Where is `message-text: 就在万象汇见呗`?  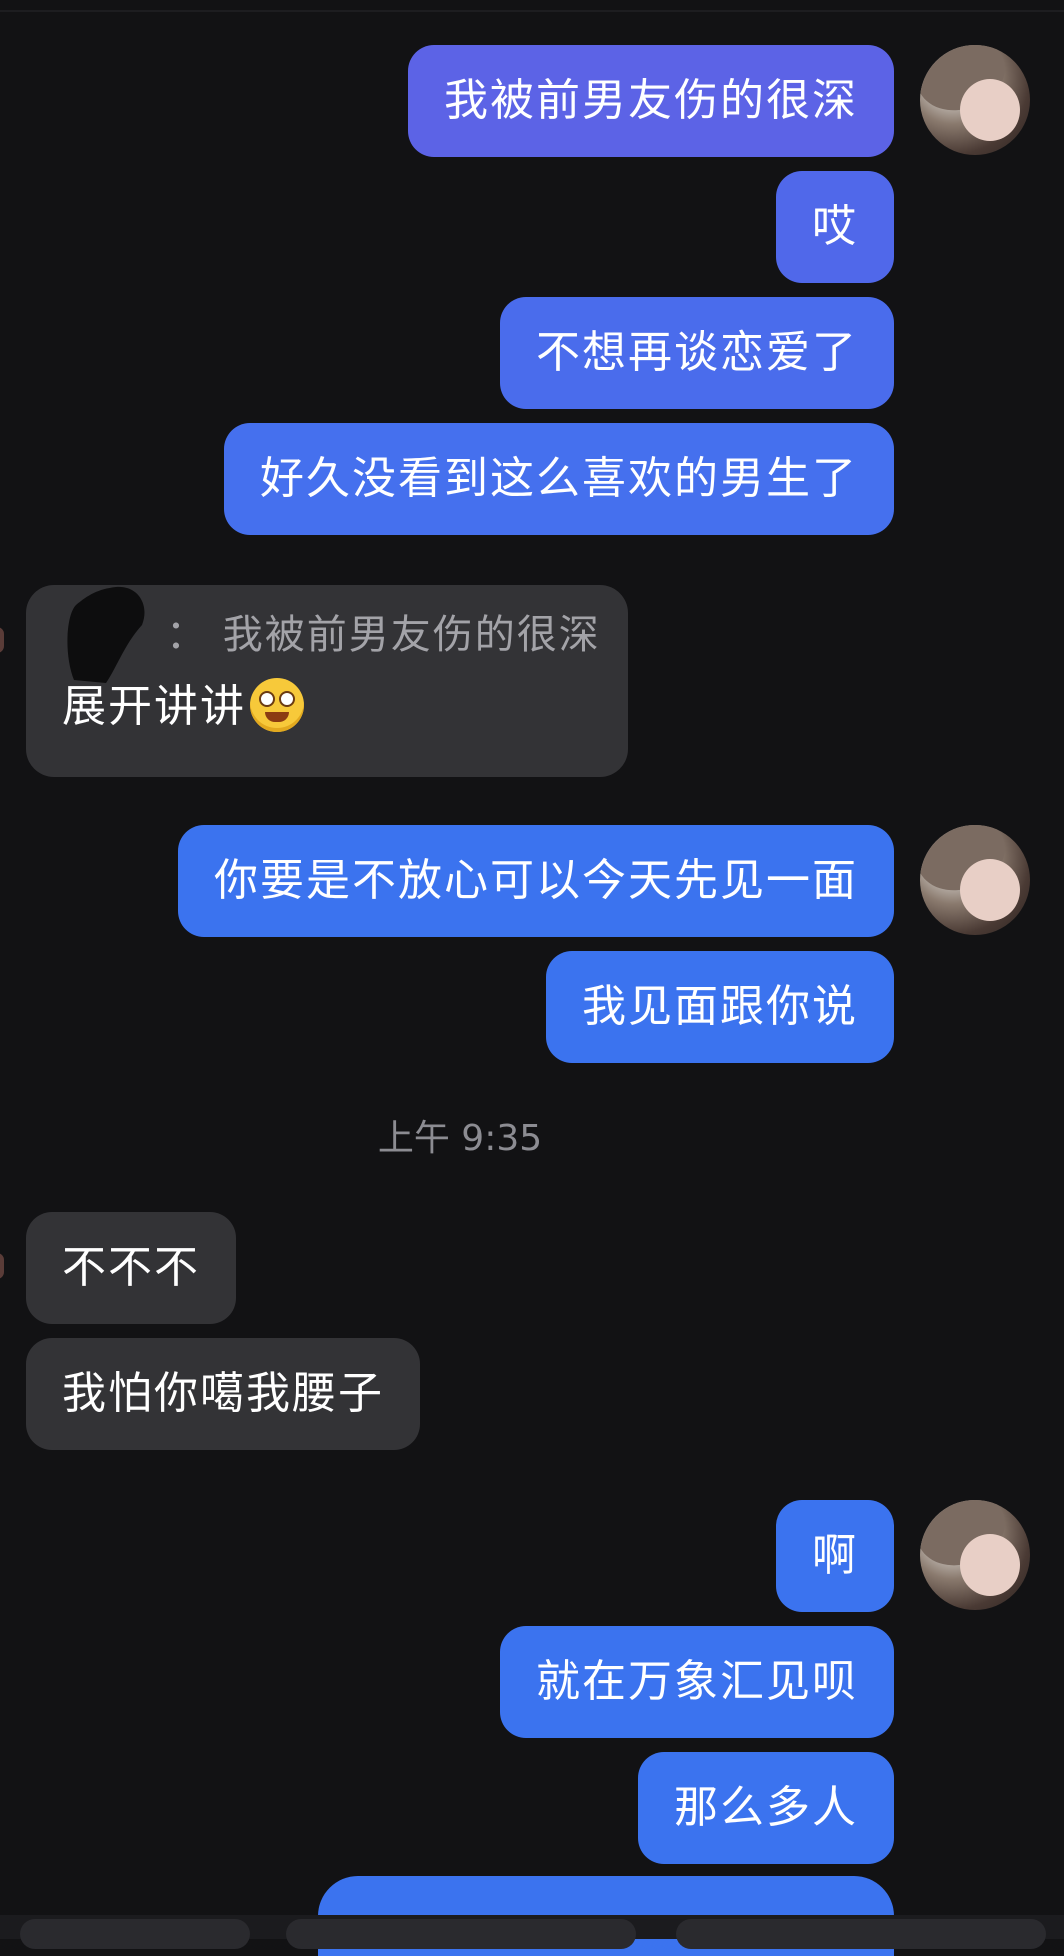 message-text: 就在万象汇见呗 is located at coordinates (697, 1681).